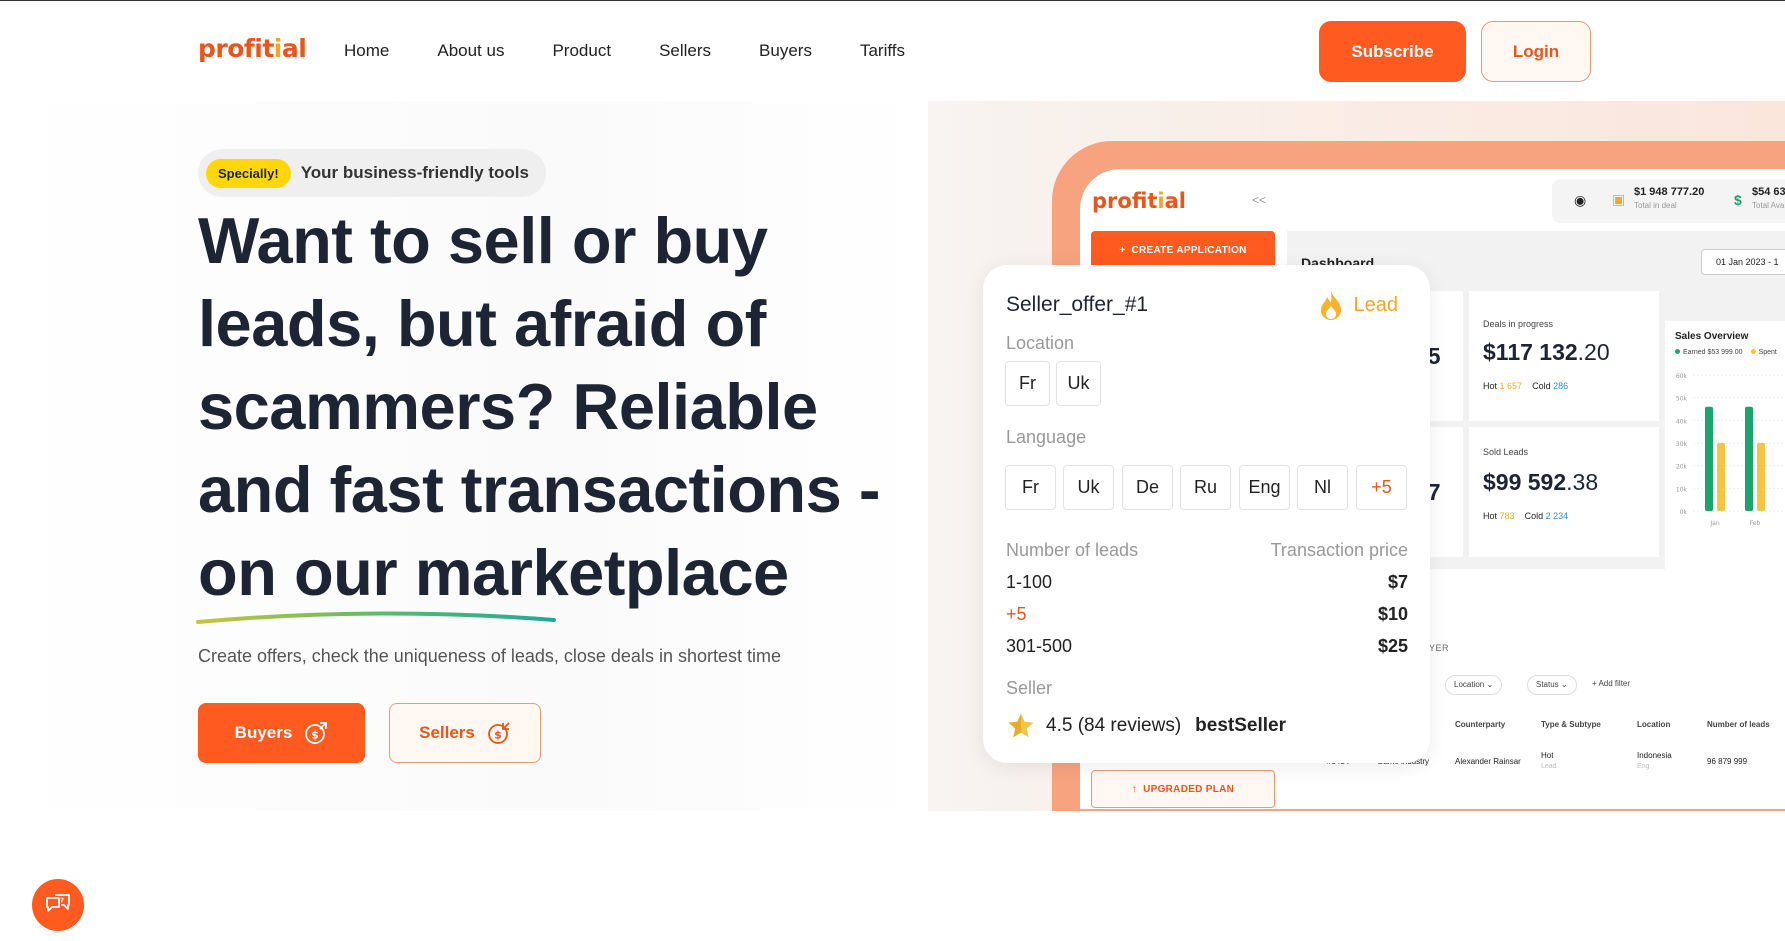 The height and width of the screenshot is (941, 1785). I want to click on x-tick-label: Jan, so click(1714, 523).